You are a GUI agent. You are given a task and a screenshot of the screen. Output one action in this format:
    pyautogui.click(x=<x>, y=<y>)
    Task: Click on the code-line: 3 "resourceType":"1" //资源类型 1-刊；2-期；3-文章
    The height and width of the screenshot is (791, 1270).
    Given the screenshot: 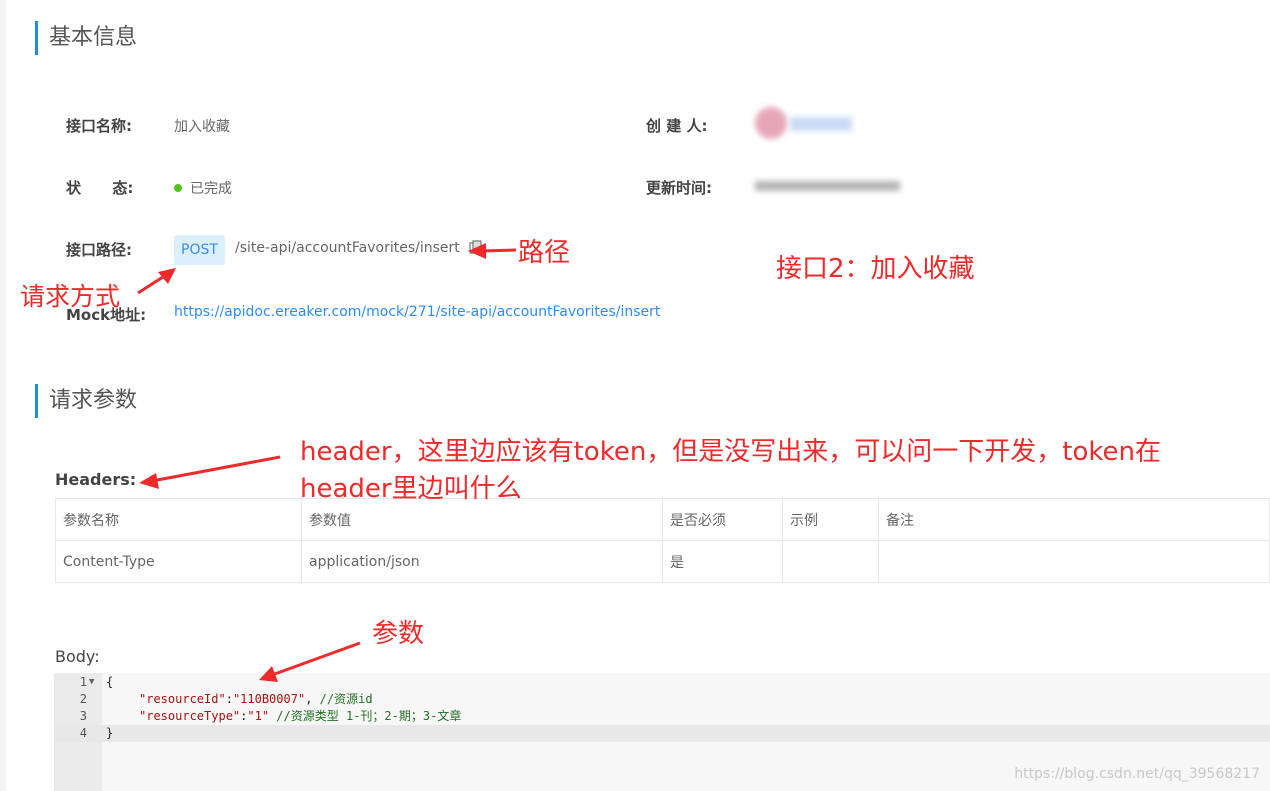 What is the action you would take?
    pyautogui.click(x=662, y=716)
    